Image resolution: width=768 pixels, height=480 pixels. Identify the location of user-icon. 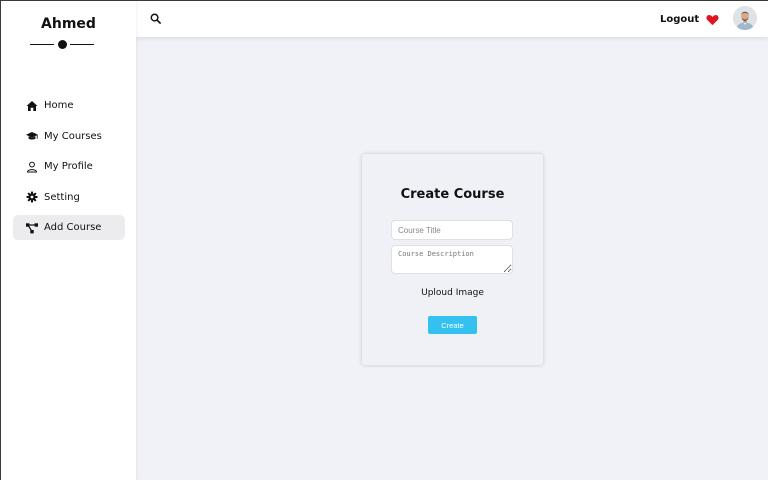
(32, 167).